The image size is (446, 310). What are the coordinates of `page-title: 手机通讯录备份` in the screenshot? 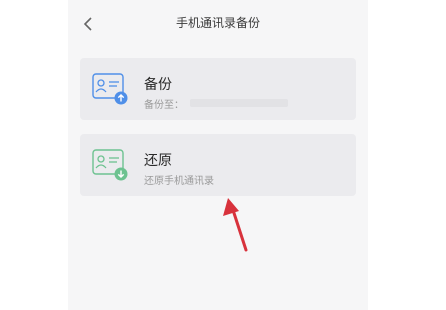 It's located at (217, 23).